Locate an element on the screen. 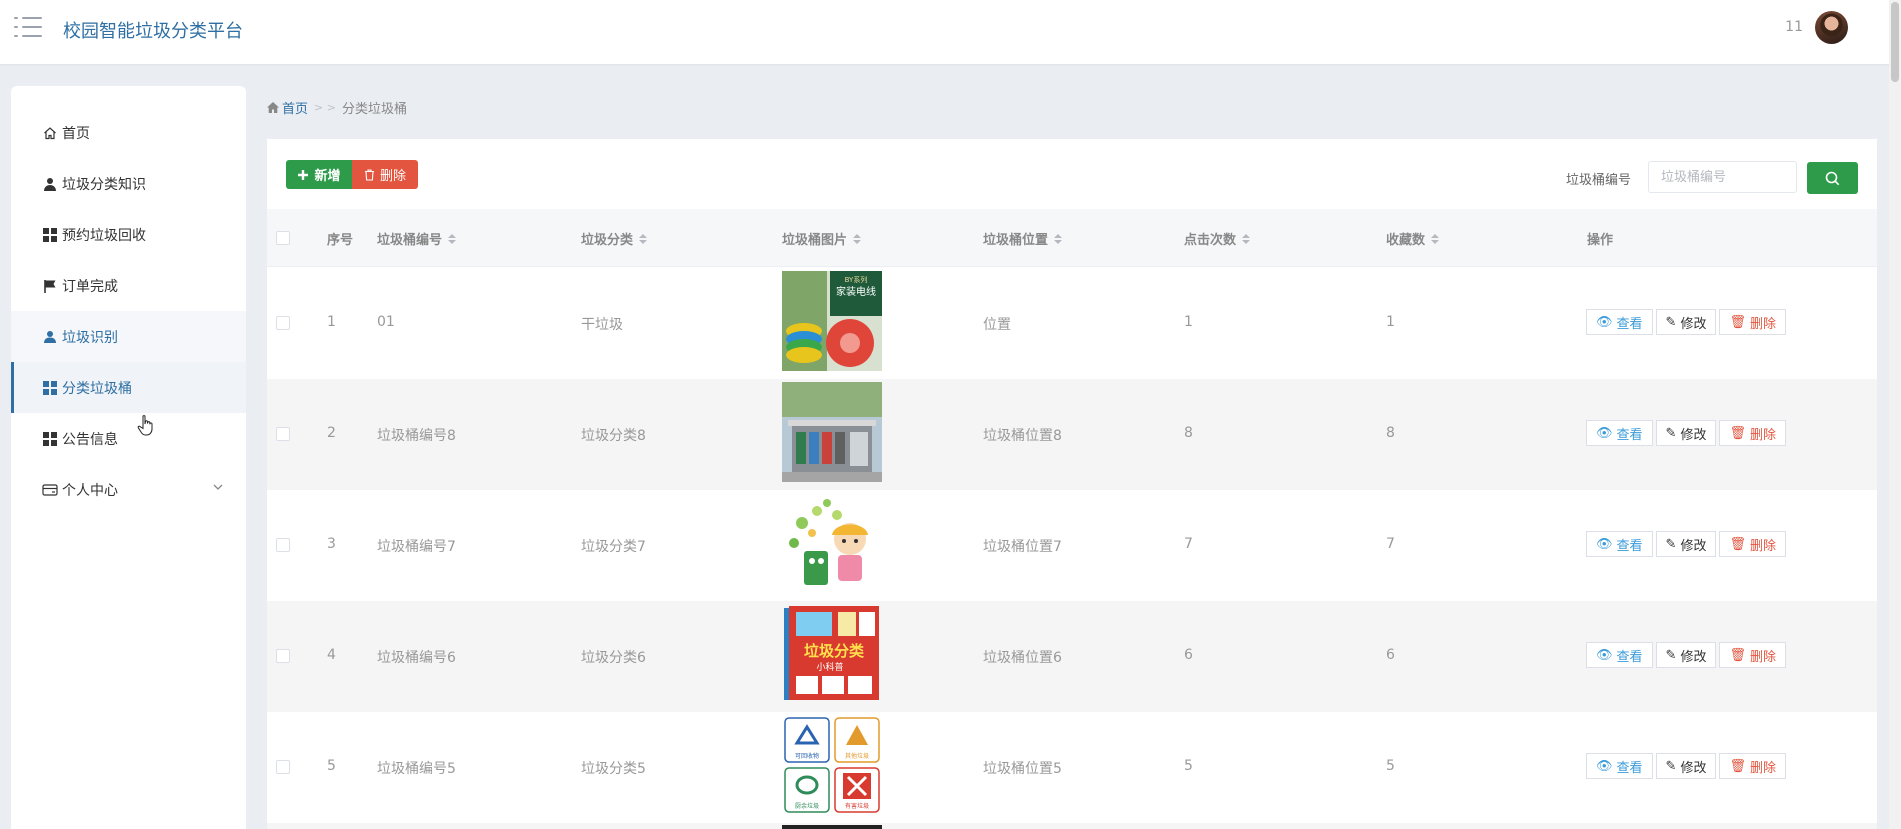 The width and height of the screenshot is (1901, 829). bin-image: BY系列 家装电线 is located at coordinates (832, 321).